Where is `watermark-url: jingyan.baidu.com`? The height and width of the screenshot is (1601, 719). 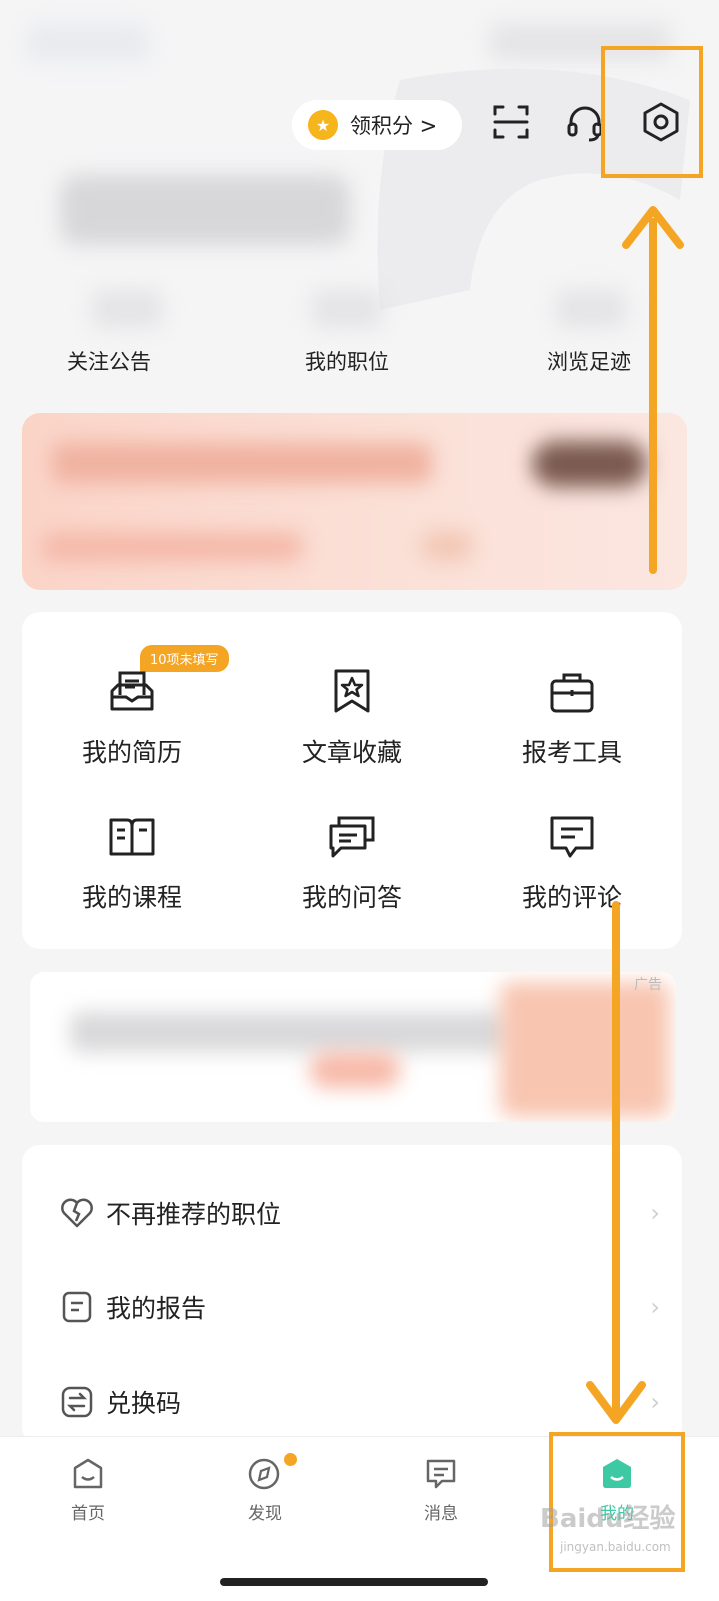 watermark-url: jingyan.baidu.com is located at coordinates (615, 1547).